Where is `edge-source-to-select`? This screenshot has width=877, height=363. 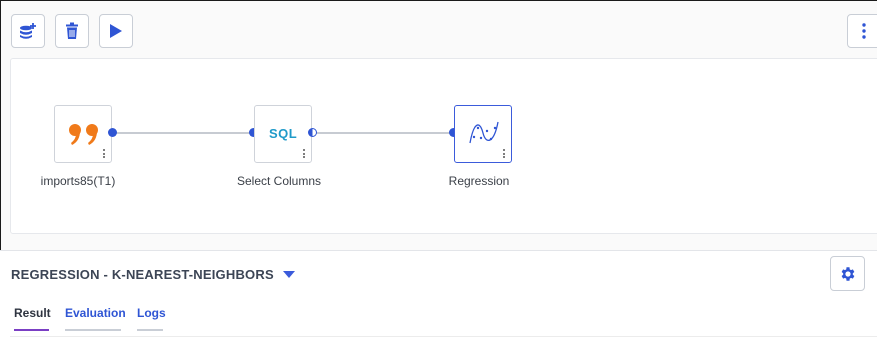
edge-source-to-select is located at coordinates (183, 133).